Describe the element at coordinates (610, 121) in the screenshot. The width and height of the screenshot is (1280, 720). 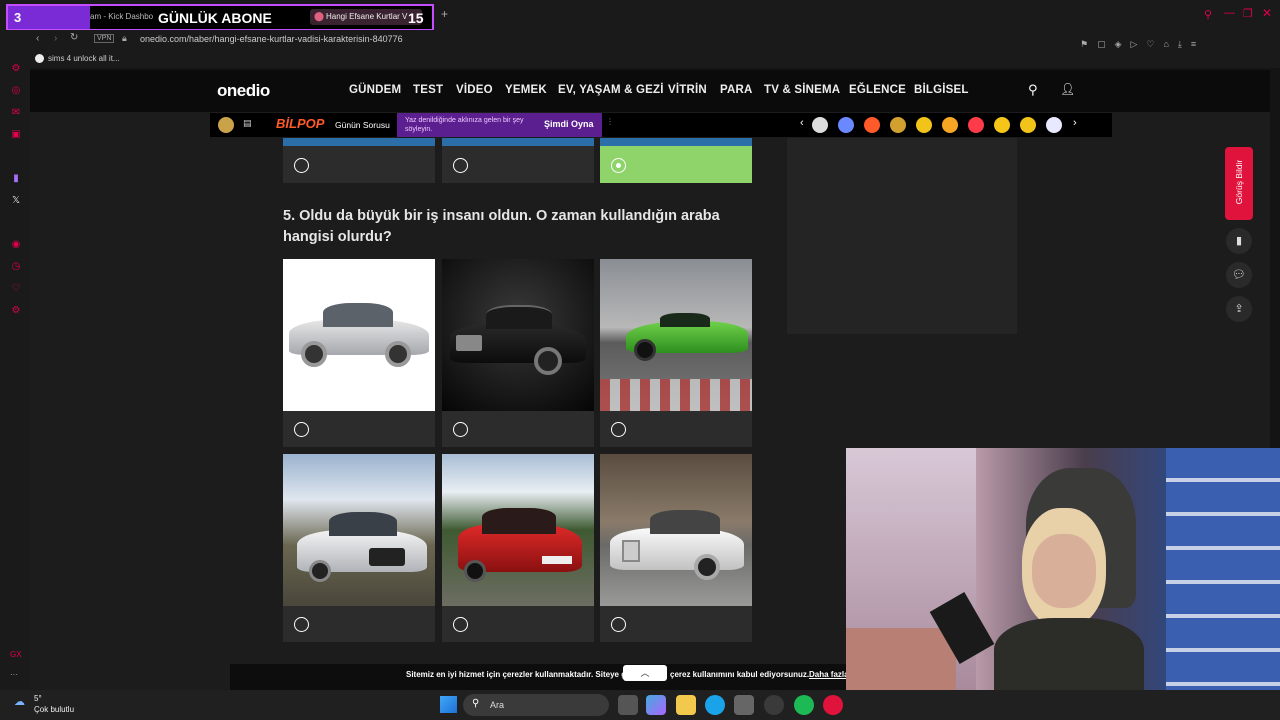
I see `dots-icon: ⋮` at that location.